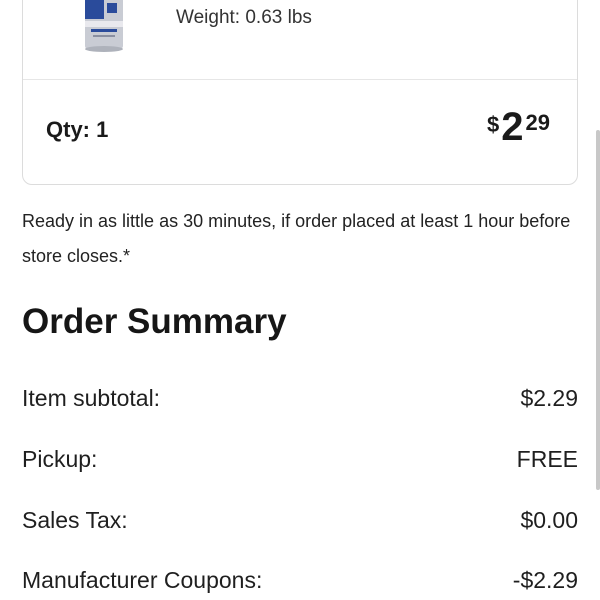  Describe the element at coordinates (512, 127) in the screenshot. I see `price-dollars: 2` at that location.